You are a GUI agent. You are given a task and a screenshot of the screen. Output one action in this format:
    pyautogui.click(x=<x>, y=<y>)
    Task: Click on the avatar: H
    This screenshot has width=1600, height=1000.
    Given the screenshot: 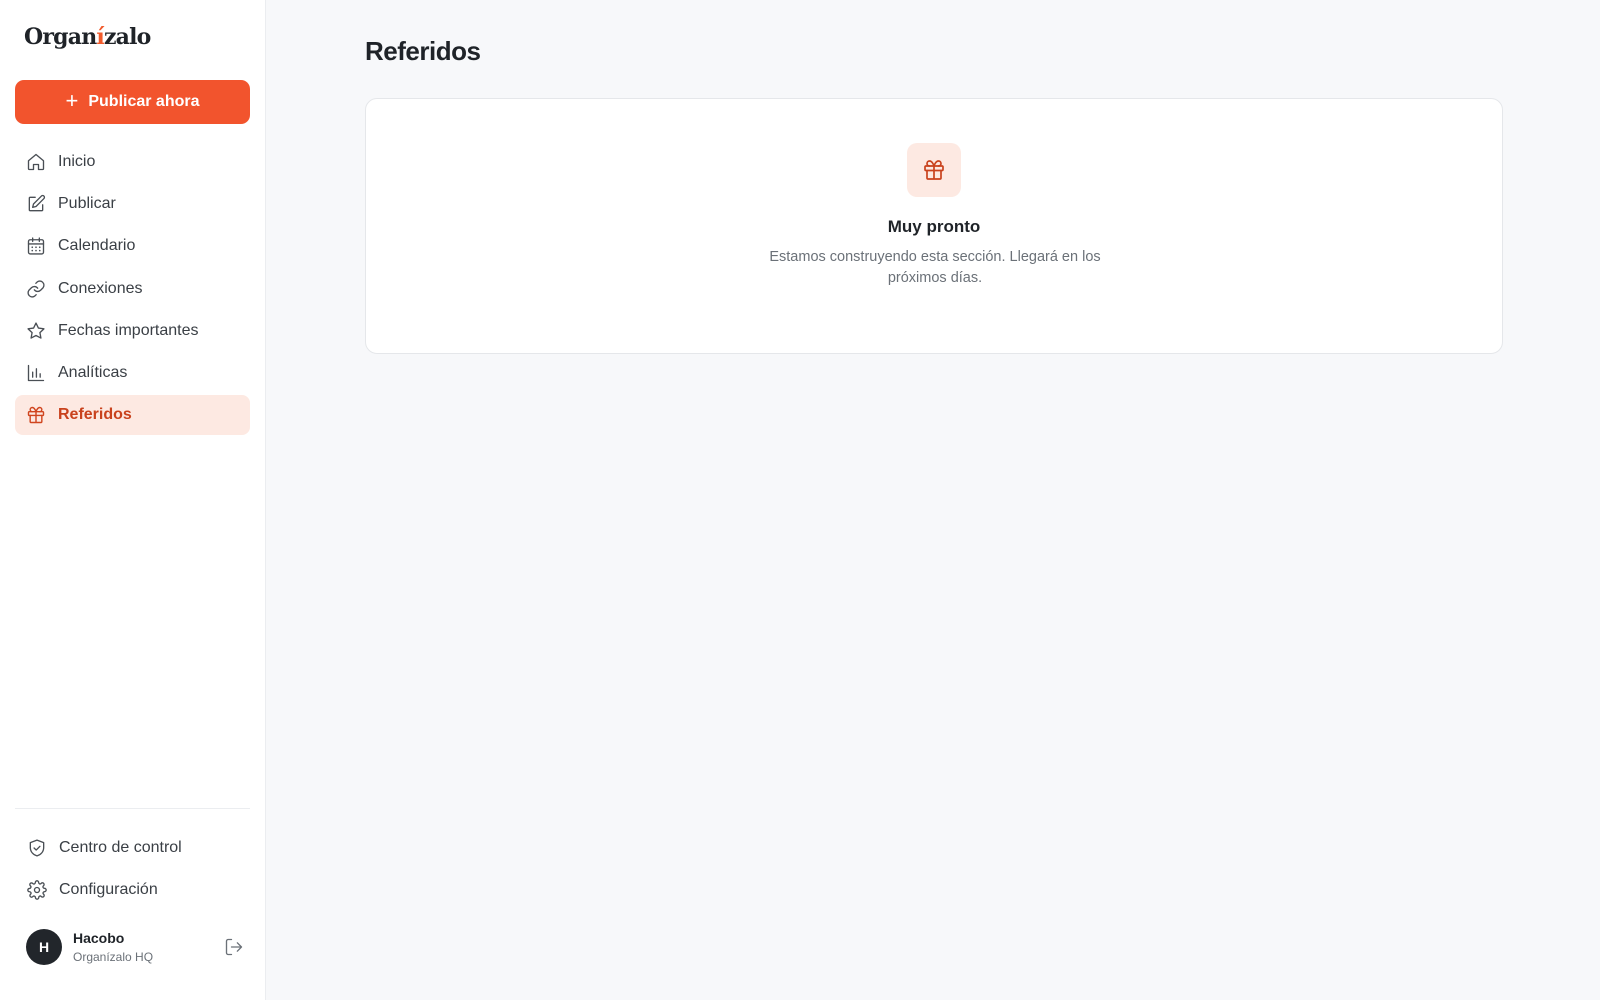 What is the action you would take?
    pyautogui.click(x=44, y=947)
    